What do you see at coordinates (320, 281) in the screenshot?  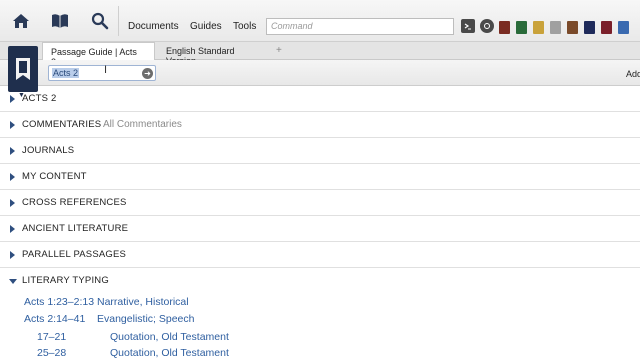 I see `section-literary-typing: LITERARY TYPING` at bounding box center [320, 281].